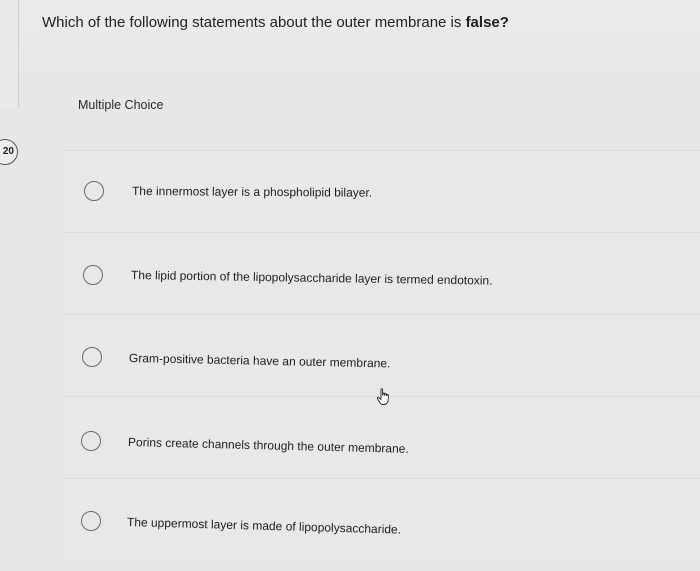 The height and width of the screenshot is (571, 700). What do you see at coordinates (487, 22) in the screenshot?
I see `question-emphasis: false?` at bounding box center [487, 22].